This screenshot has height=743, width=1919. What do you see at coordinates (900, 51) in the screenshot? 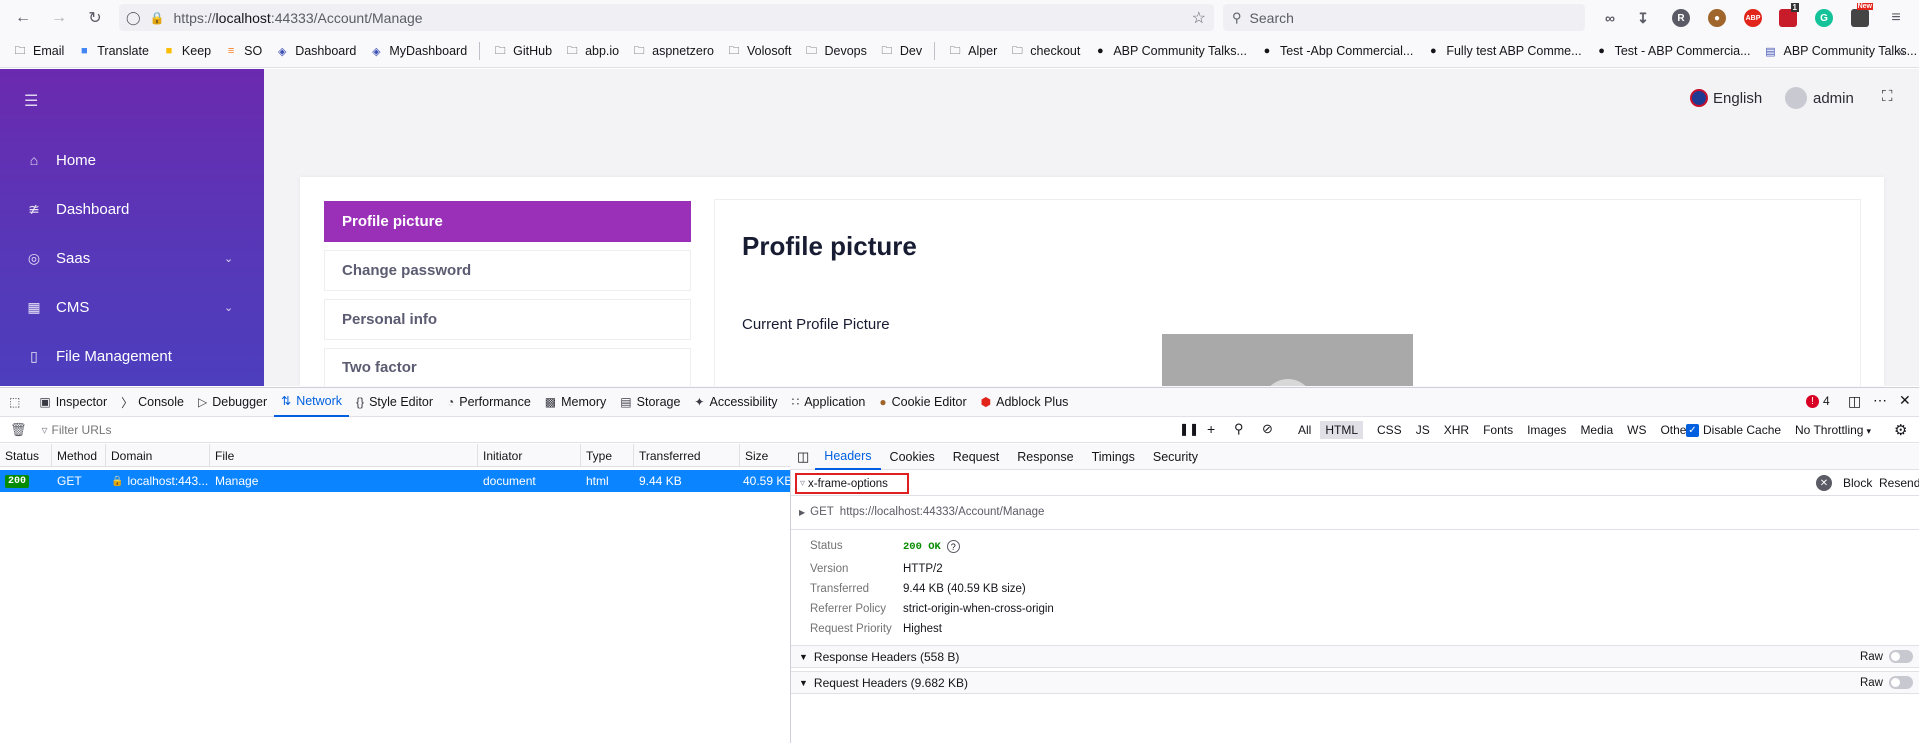
I see `bookmark-dev: 🗀 Dev` at bounding box center [900, 51].